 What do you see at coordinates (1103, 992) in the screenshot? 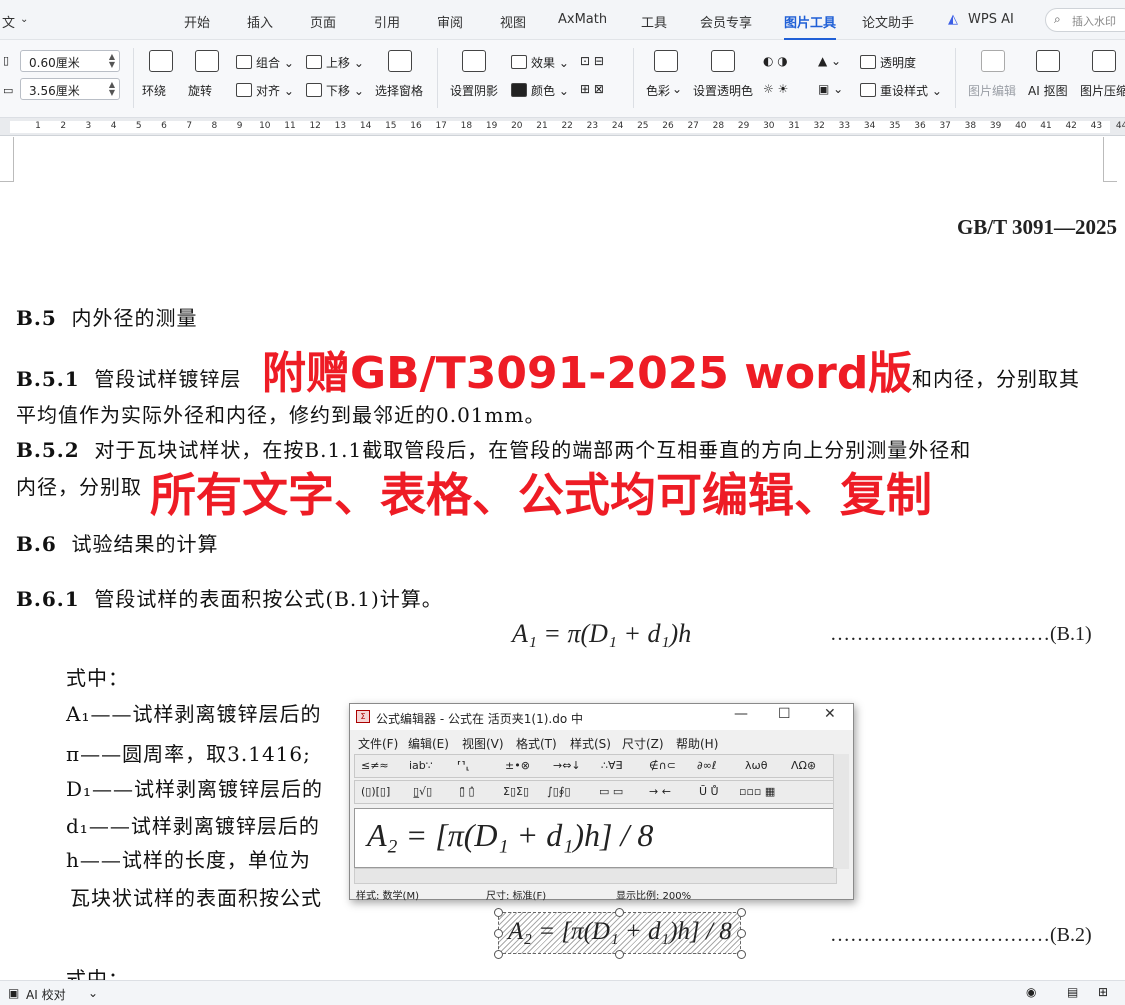
I see `web-view-icon: ⊞` at bounding box center [1103, 992].